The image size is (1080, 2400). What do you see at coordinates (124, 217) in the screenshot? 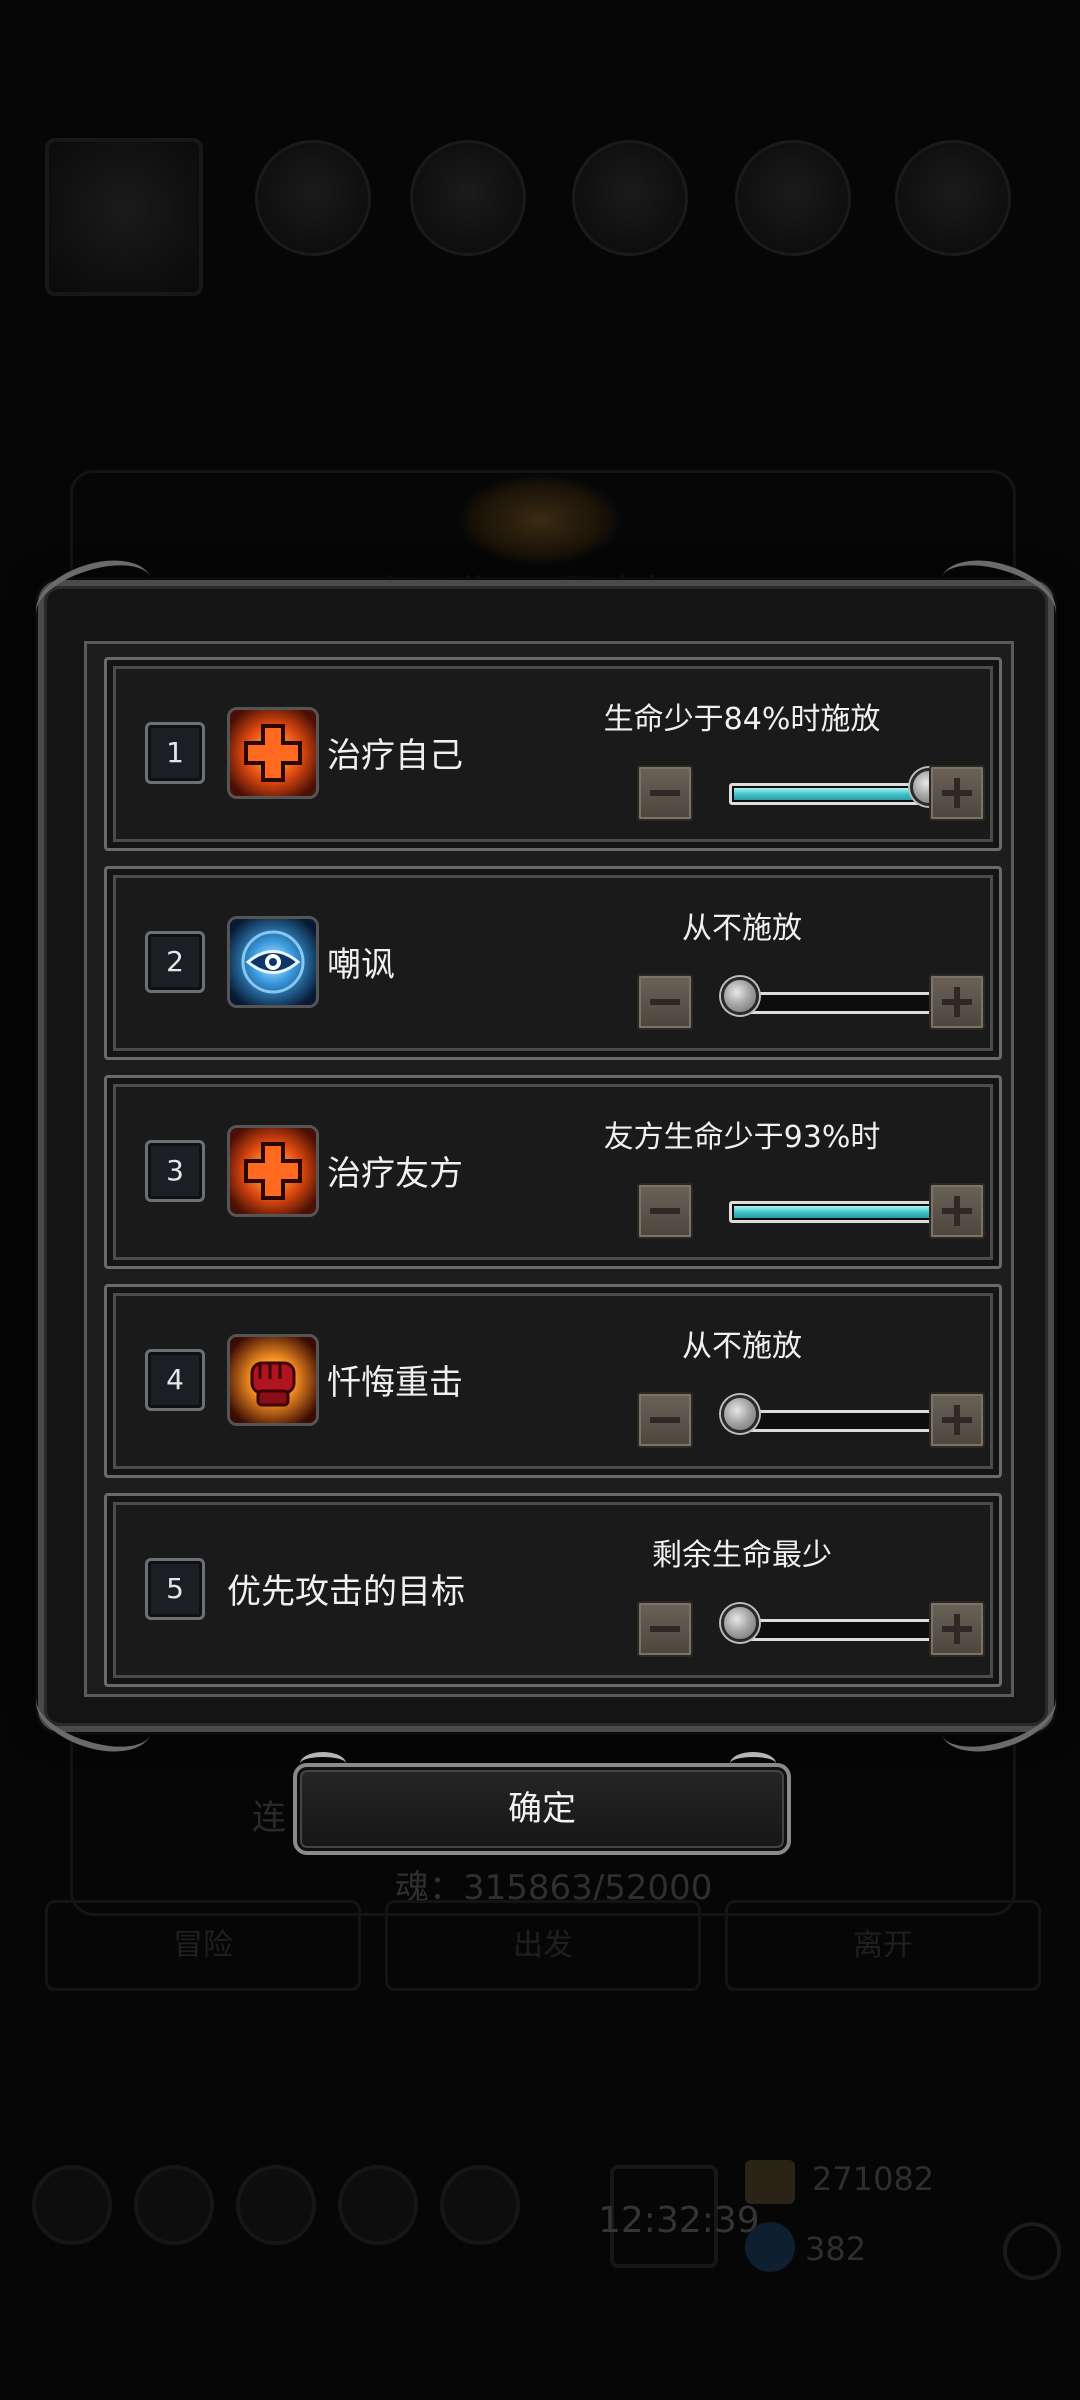
I see `hero-portrait-slot` at bounding box center [124, 217].